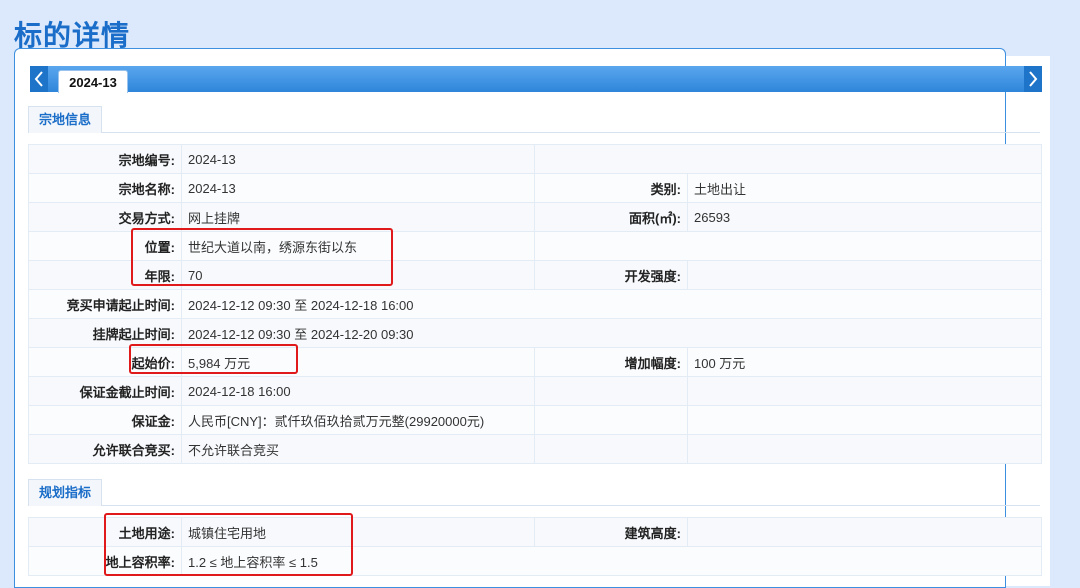 The height and width of the screenshot is (588, 1080). Describe the element at coordinates (611, 304) in the screenshot. I see `field-value: 2024-12-12 09:30 至 2024-12-18 16:00` at that location.